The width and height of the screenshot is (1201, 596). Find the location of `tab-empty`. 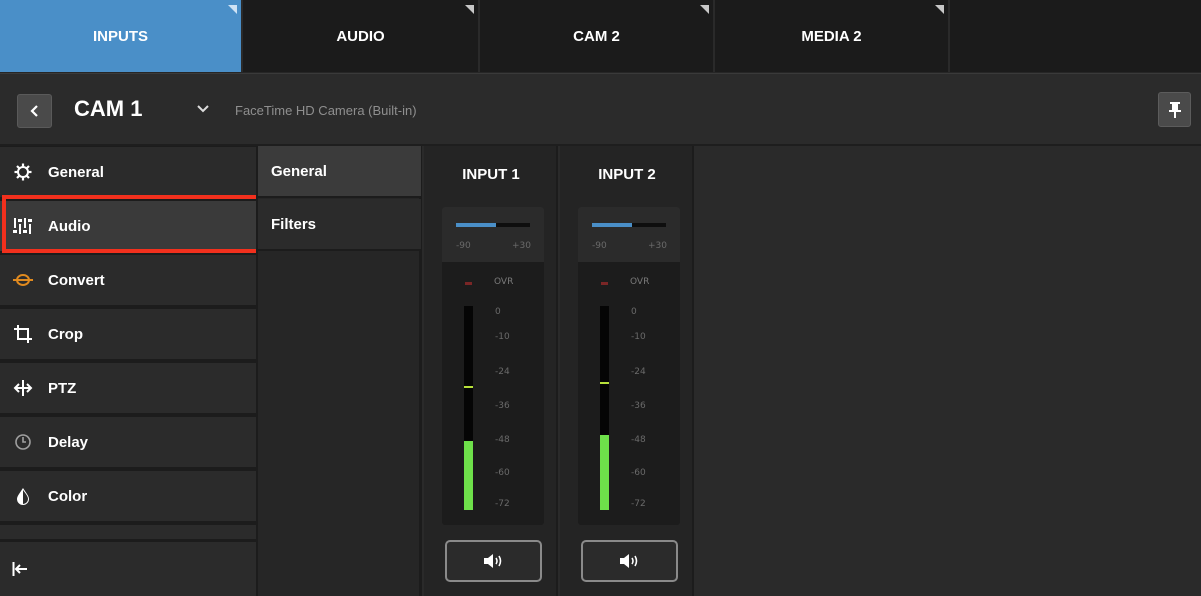

tab-empty is located at coordinates (1075, 36).